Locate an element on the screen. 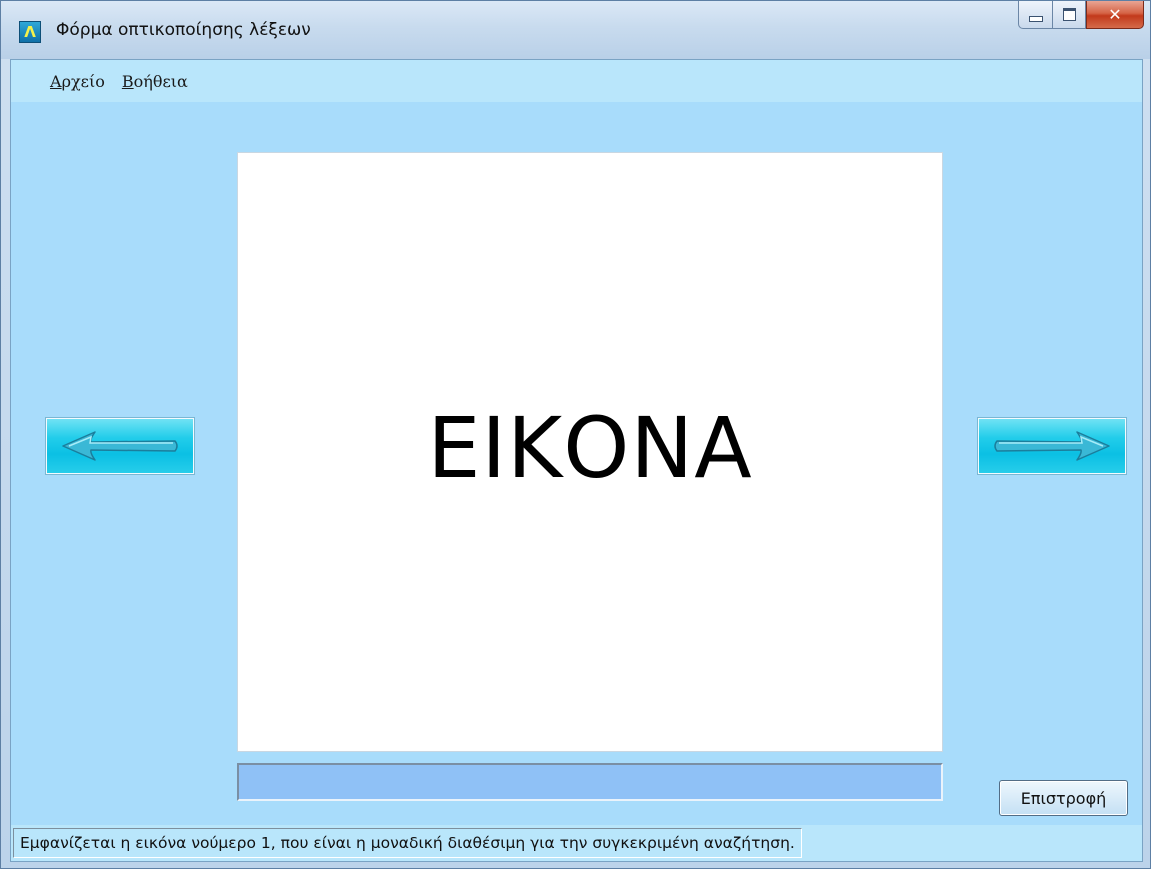  minimize-button is located at coordinates (1035, 15).